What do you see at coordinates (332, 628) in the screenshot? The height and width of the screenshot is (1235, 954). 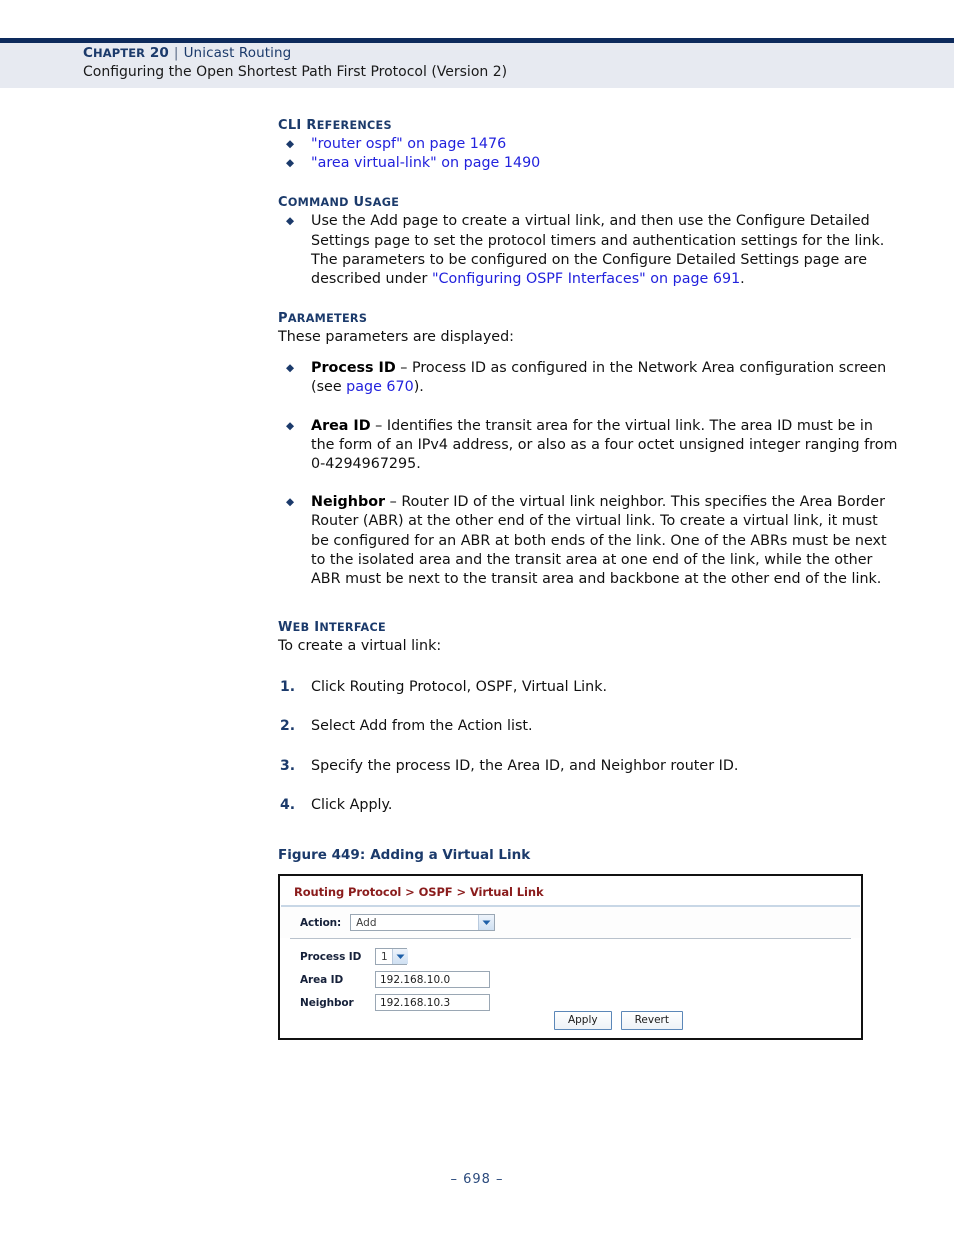 I see `section-heading-web-interface: WEB INTERFACE` at bounding box center [332, 628].